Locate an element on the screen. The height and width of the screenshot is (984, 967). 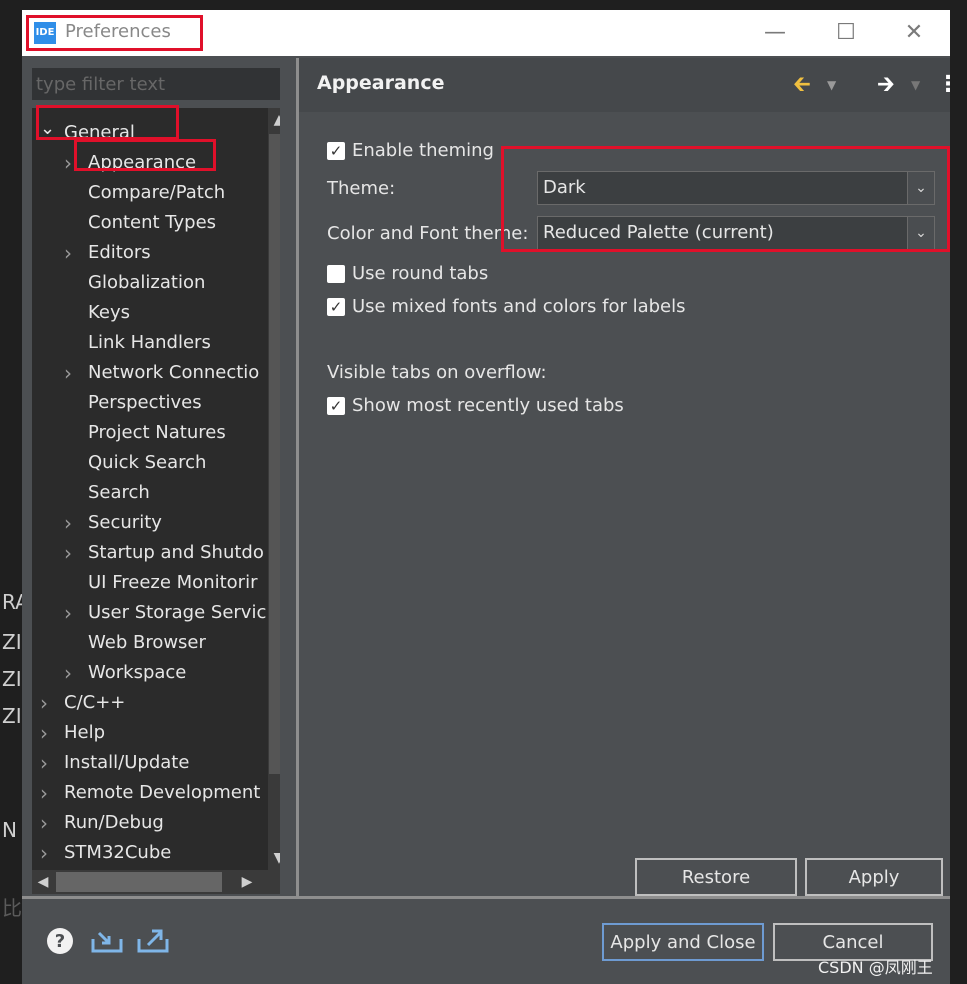
color-font-theme-label: Color and Font theme: is located at coordinates (428, 233).